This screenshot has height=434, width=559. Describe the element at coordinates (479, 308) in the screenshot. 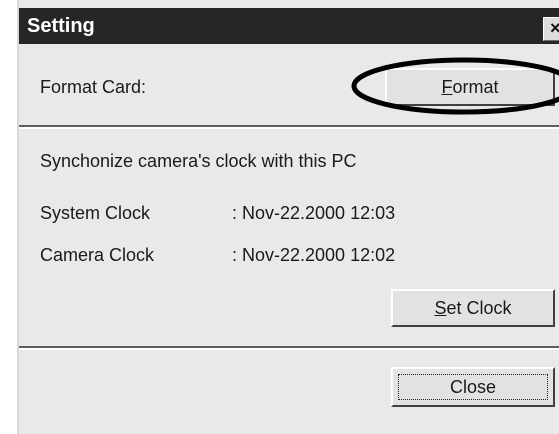

I see `set-clock-button-label: et Clock` at that location.